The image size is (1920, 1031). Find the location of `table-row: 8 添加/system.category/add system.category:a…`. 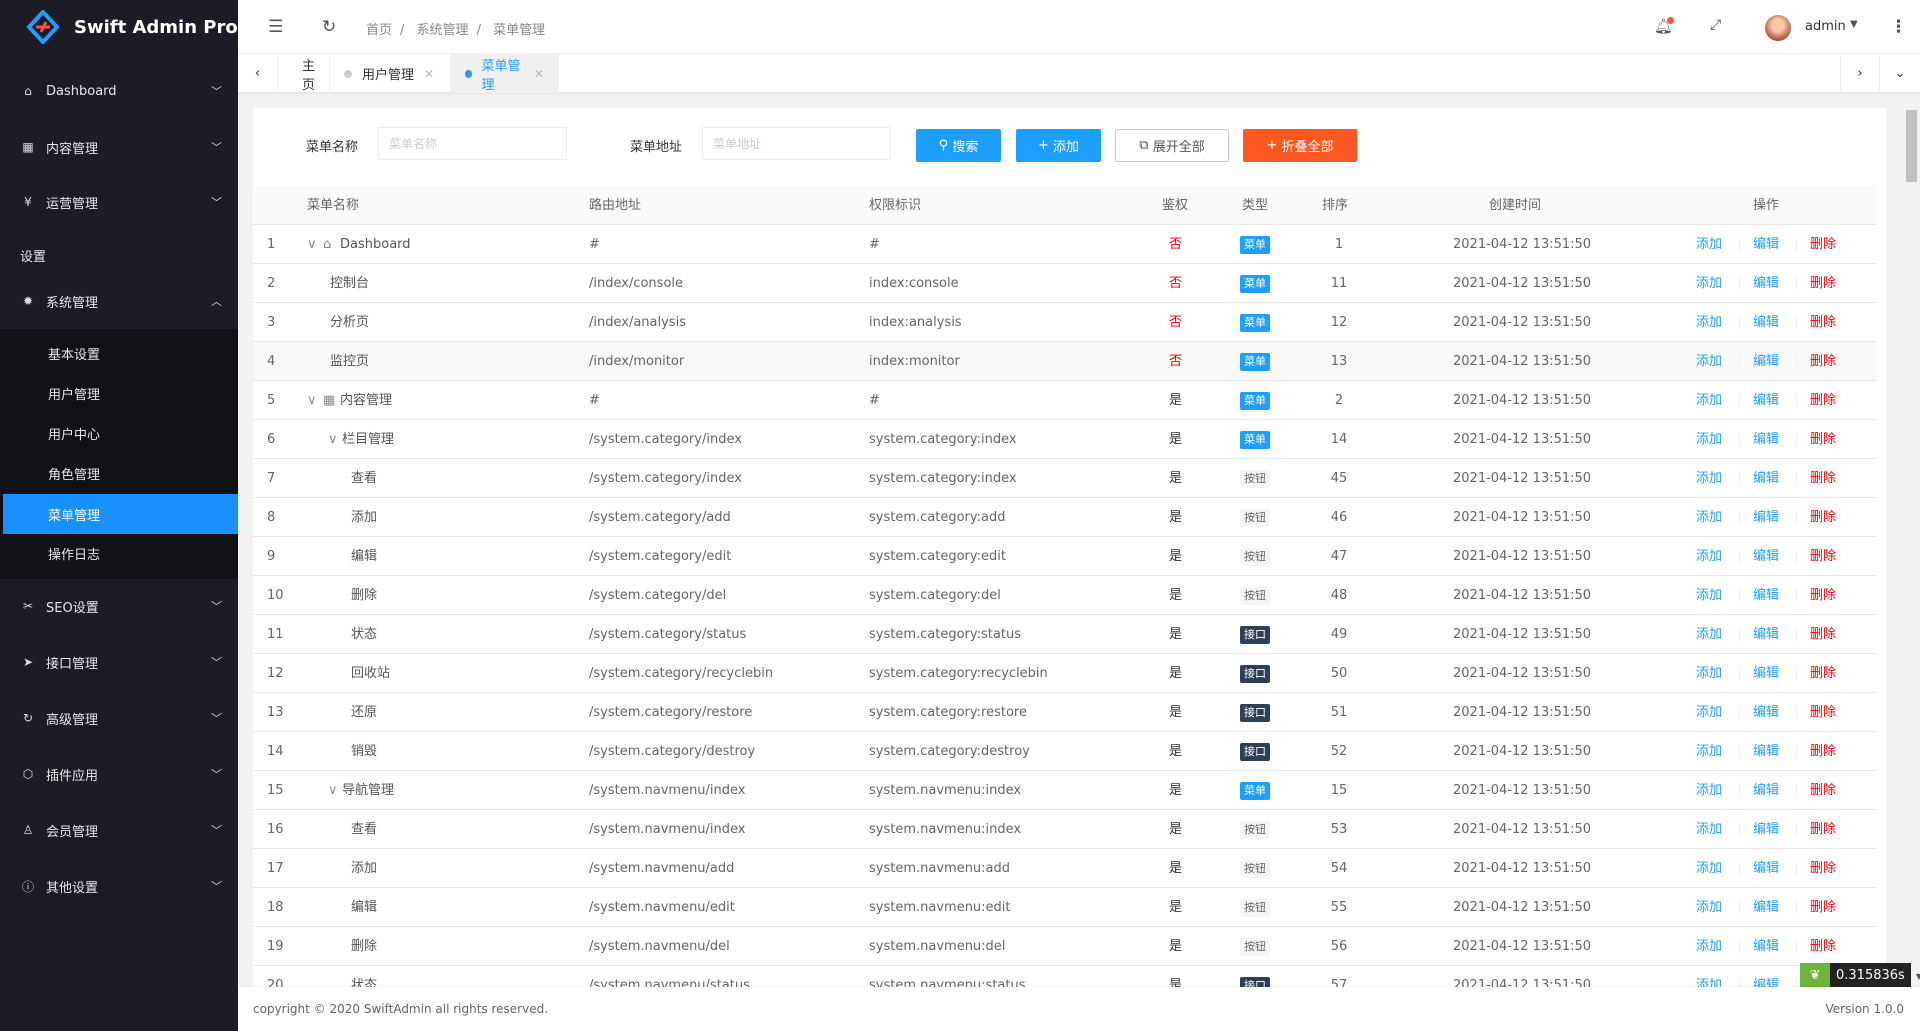

table-row: 8 添加/system.category/add system.category:a… is located at coordinates (1064, 517).